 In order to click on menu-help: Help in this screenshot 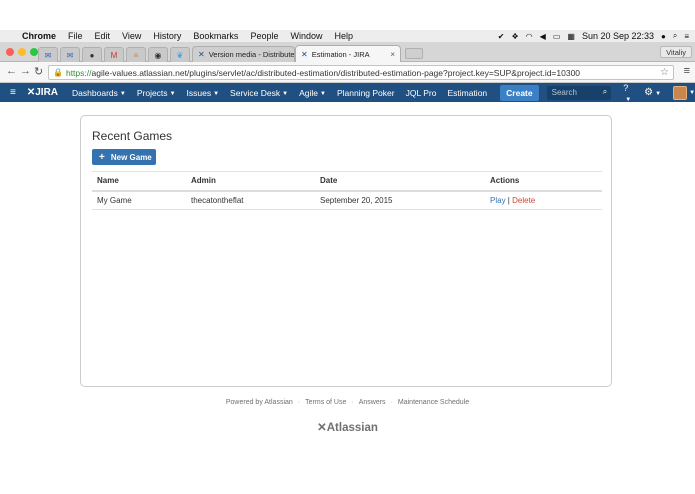, I will do `click(343, 36)`.